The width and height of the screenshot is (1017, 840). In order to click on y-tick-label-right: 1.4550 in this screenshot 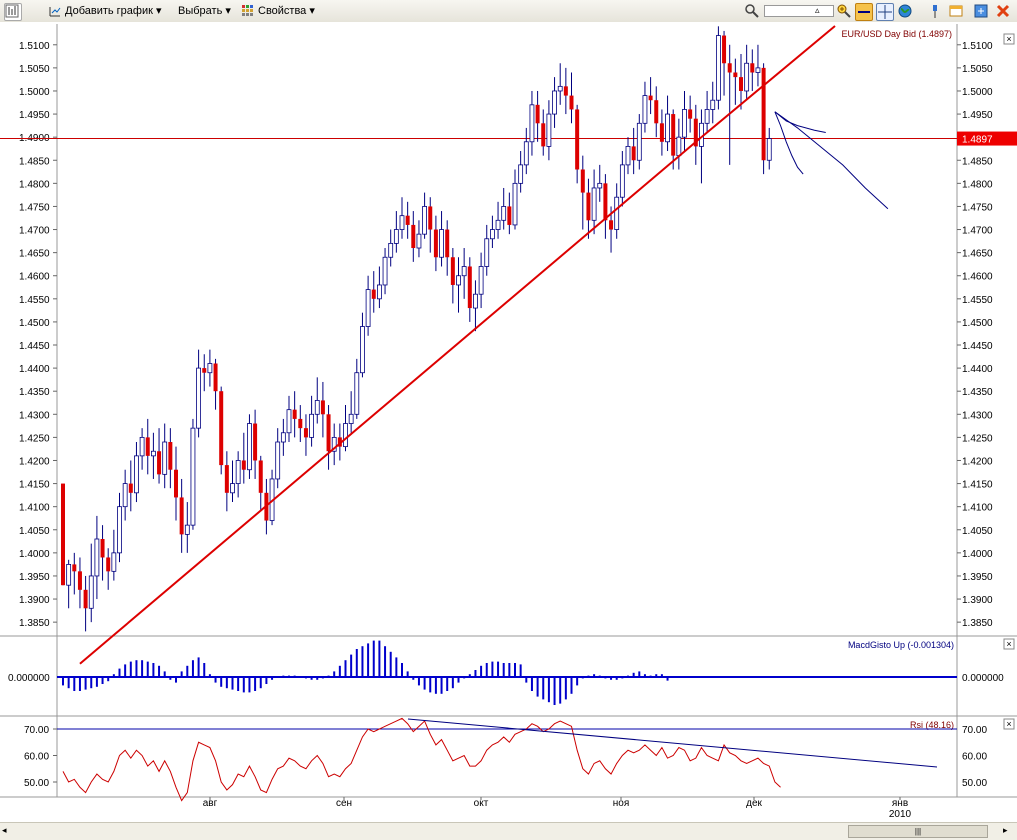, I will do `click(977, 300)`.